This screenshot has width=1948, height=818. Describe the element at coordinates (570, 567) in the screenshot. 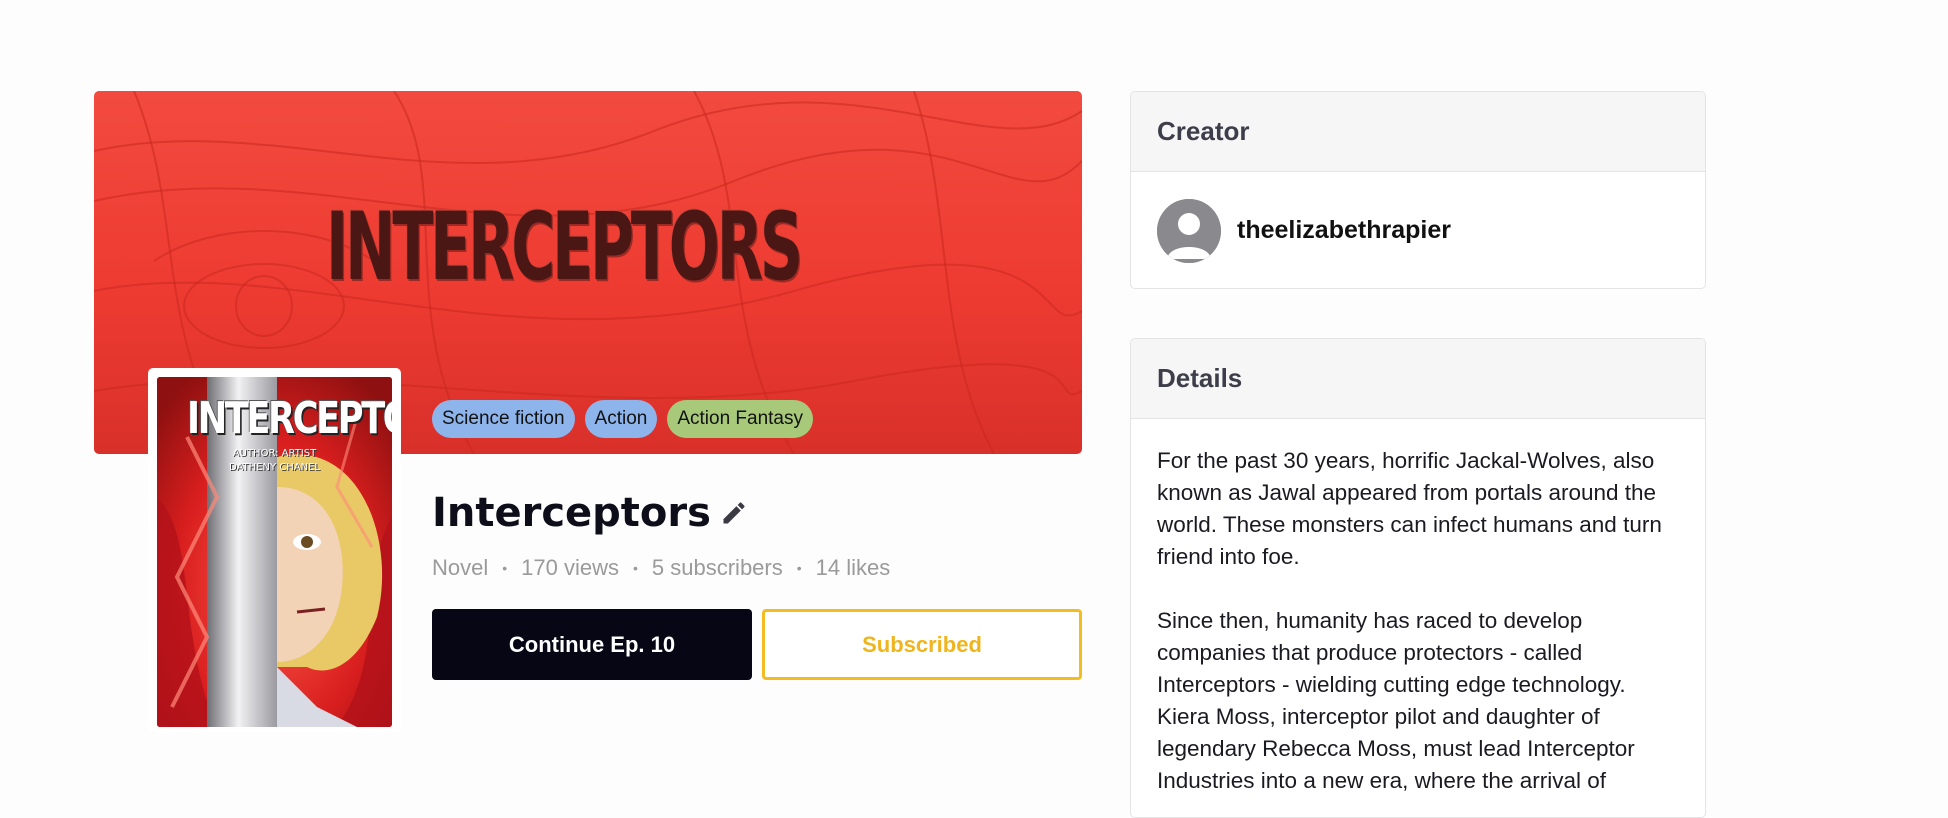

I see `views-count: 170 views` at that location.